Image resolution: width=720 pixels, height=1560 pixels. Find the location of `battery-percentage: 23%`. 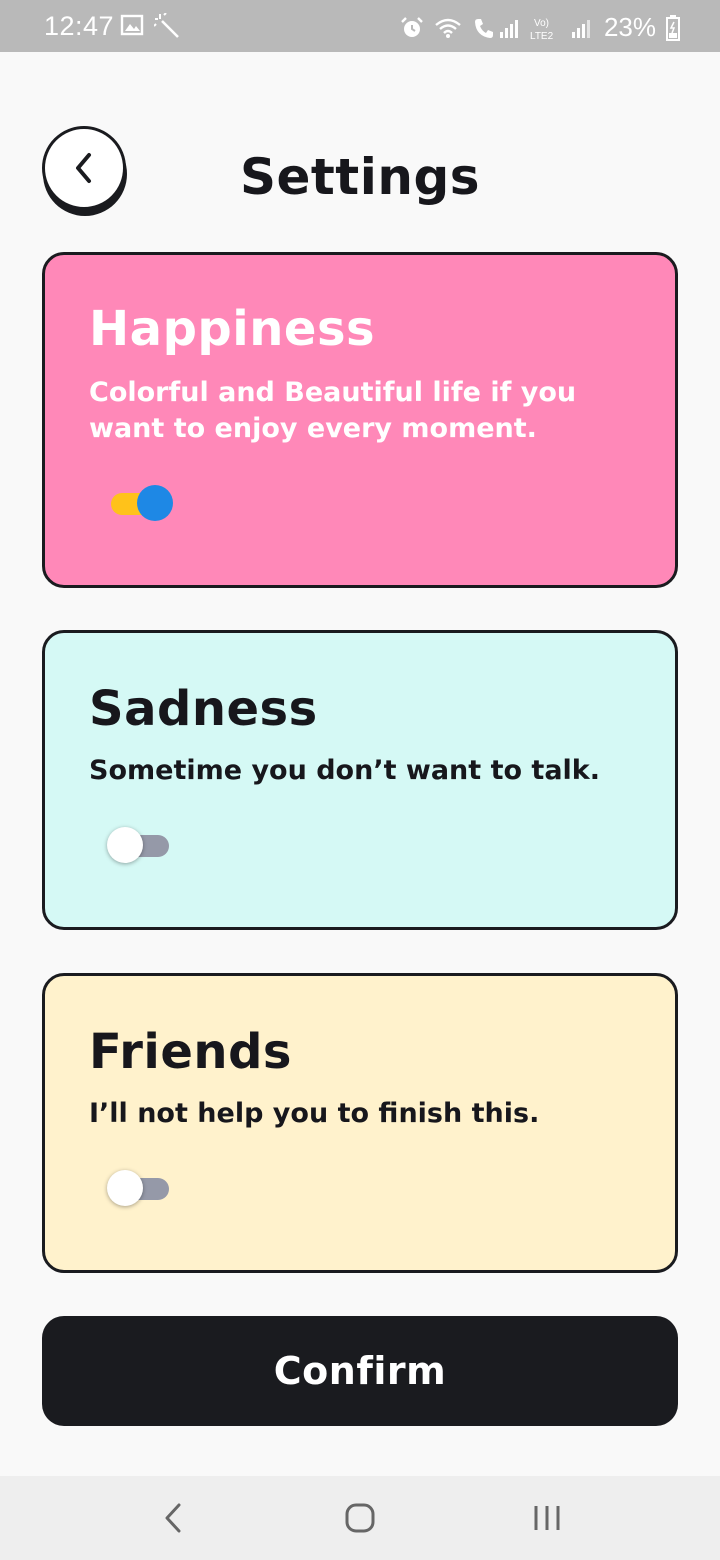

battery-percentage: 23% is located at coordinates (629, 27).